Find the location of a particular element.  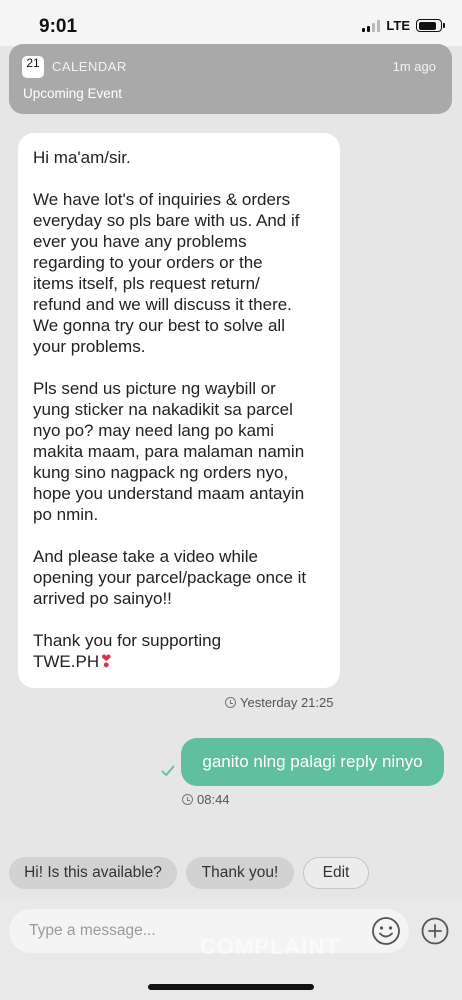

incoming-timestamp-text: Yesterday 21:25 is located at coordinates (287, 702).